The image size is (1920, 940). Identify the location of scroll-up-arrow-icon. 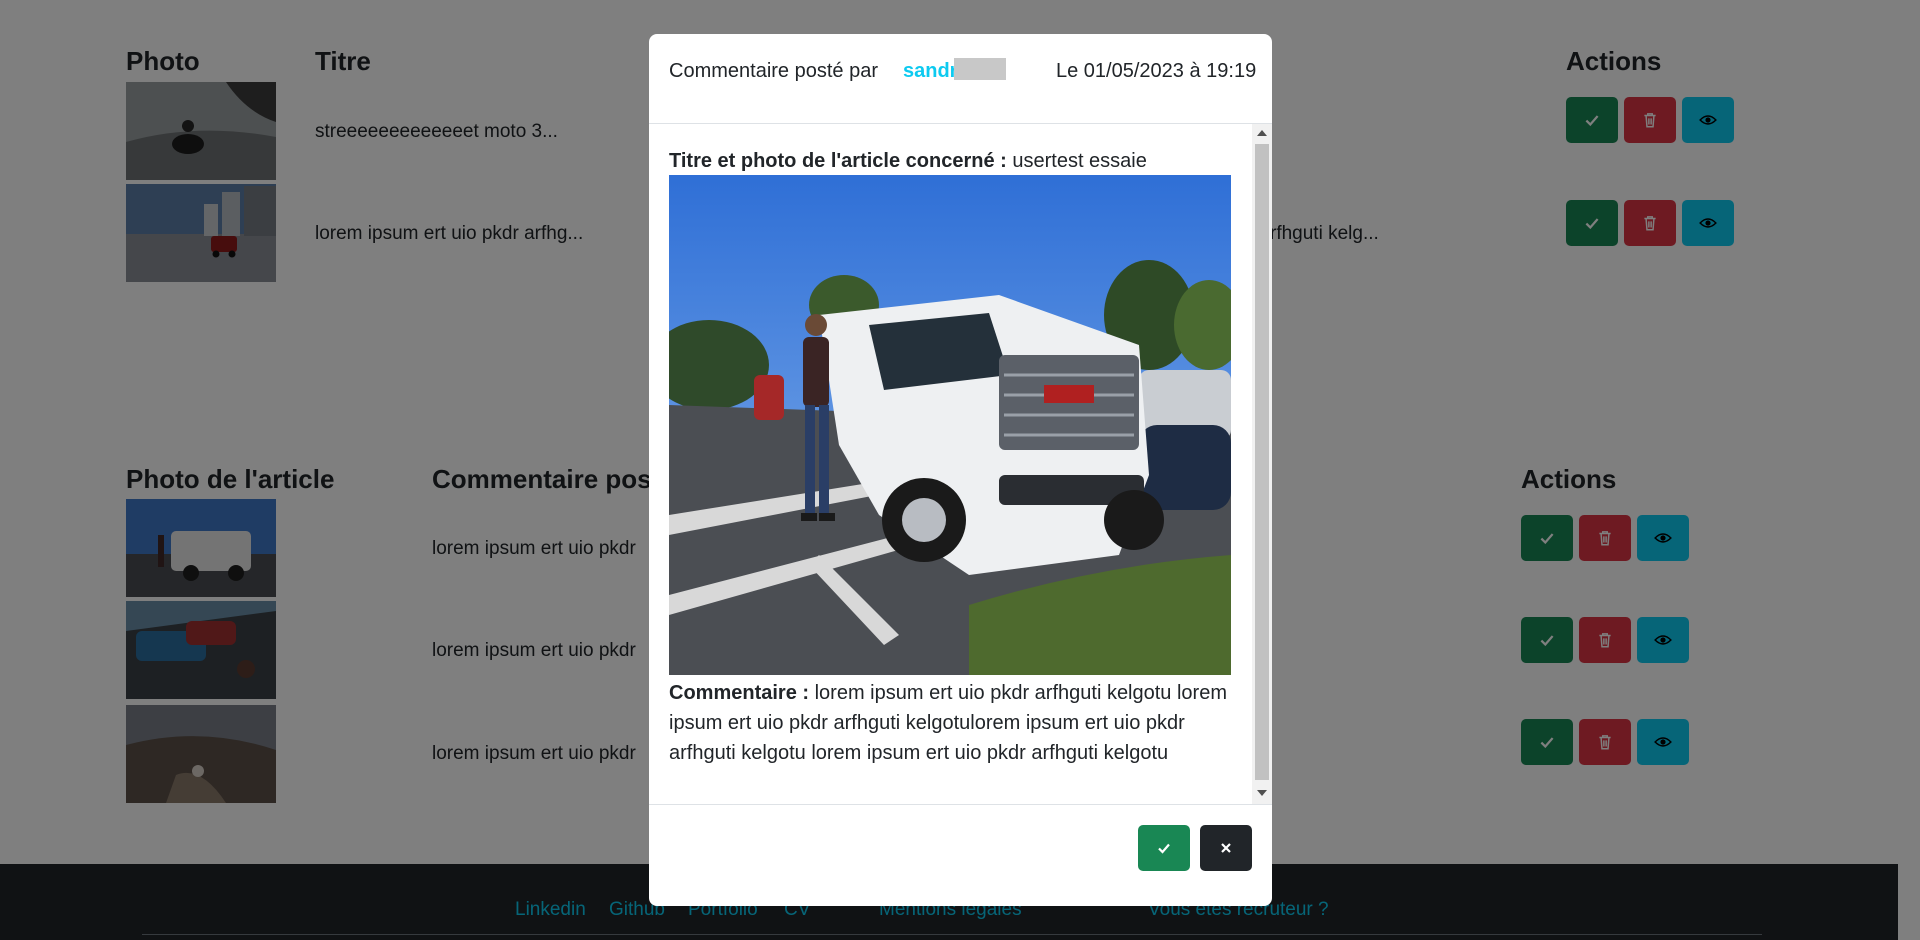
(1262, 133).